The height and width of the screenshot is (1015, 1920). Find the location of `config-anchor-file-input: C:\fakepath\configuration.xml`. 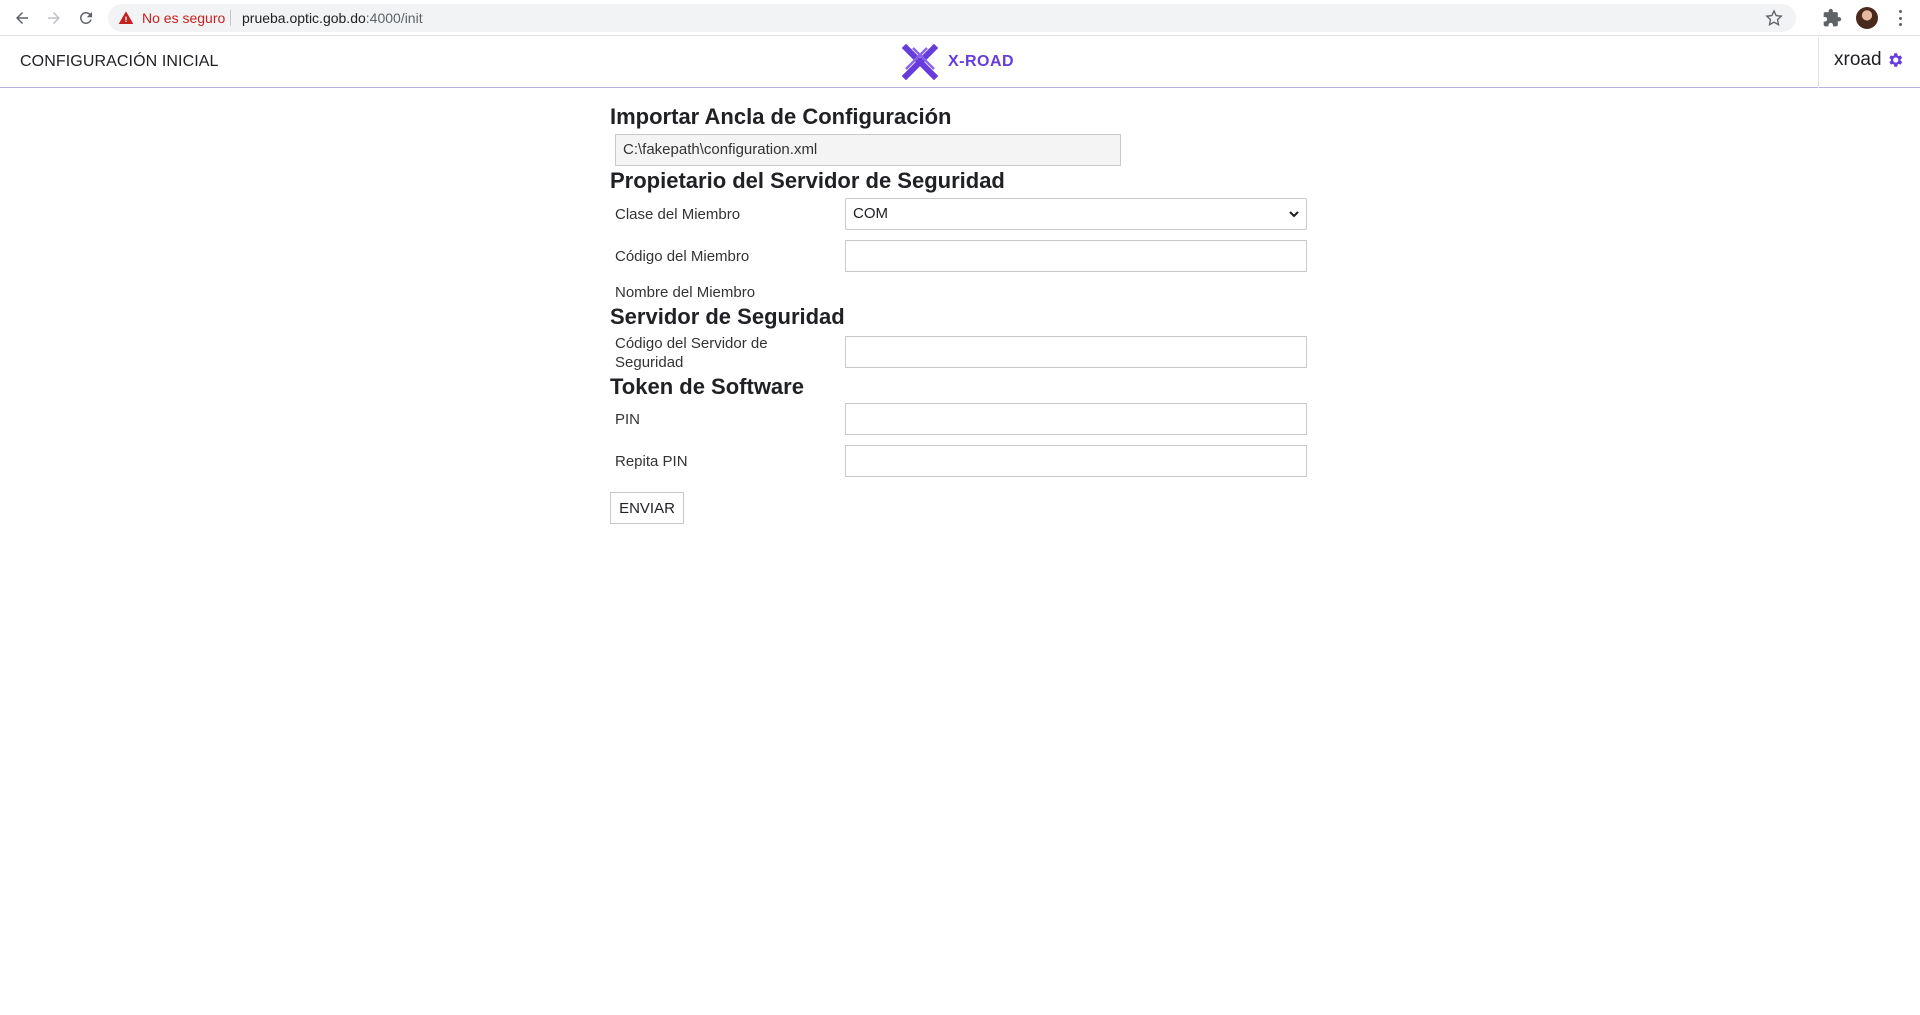

config-anchor-file-input: C:\fakepath\configuration.xml is located at coordinates (868, 150).